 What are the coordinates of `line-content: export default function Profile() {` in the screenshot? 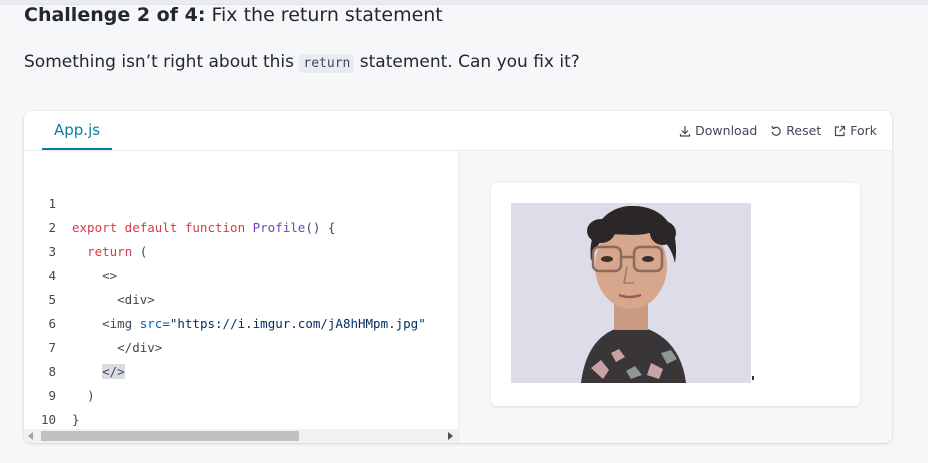 It's located at (203, 228).